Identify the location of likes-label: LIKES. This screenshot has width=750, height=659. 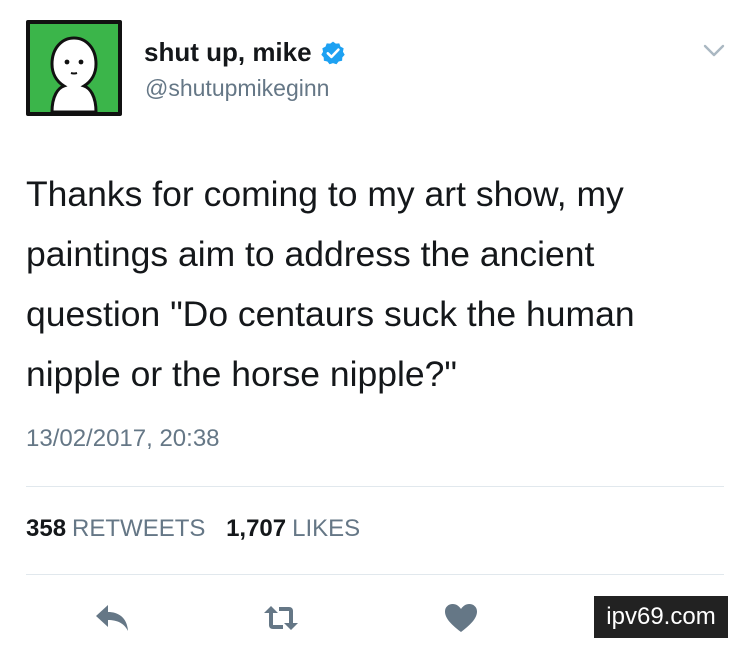
(326, 528).